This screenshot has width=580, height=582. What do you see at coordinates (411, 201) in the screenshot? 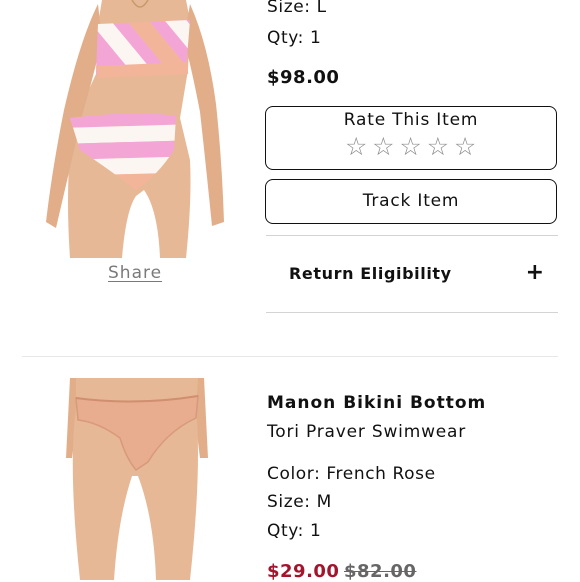
I see `track-item-button: Track Item` at bounding box center [411, 201].